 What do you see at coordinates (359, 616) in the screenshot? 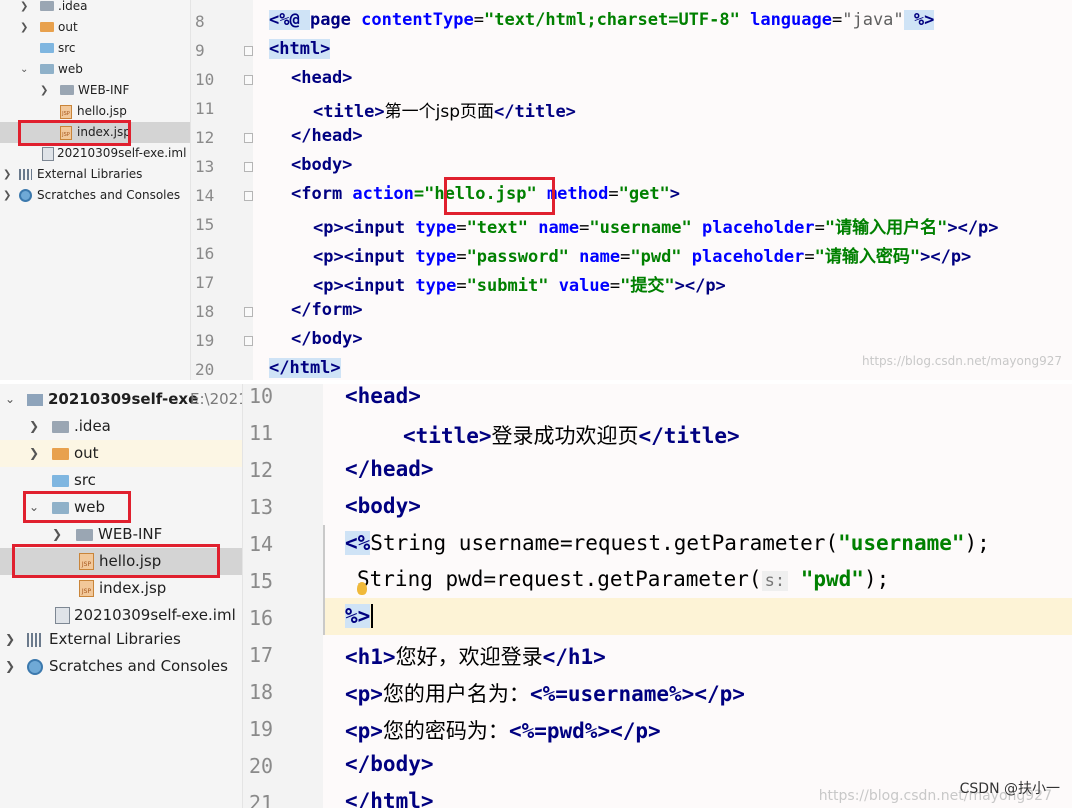
I see `code-line-16: %>` at bounding box center [359, 616].